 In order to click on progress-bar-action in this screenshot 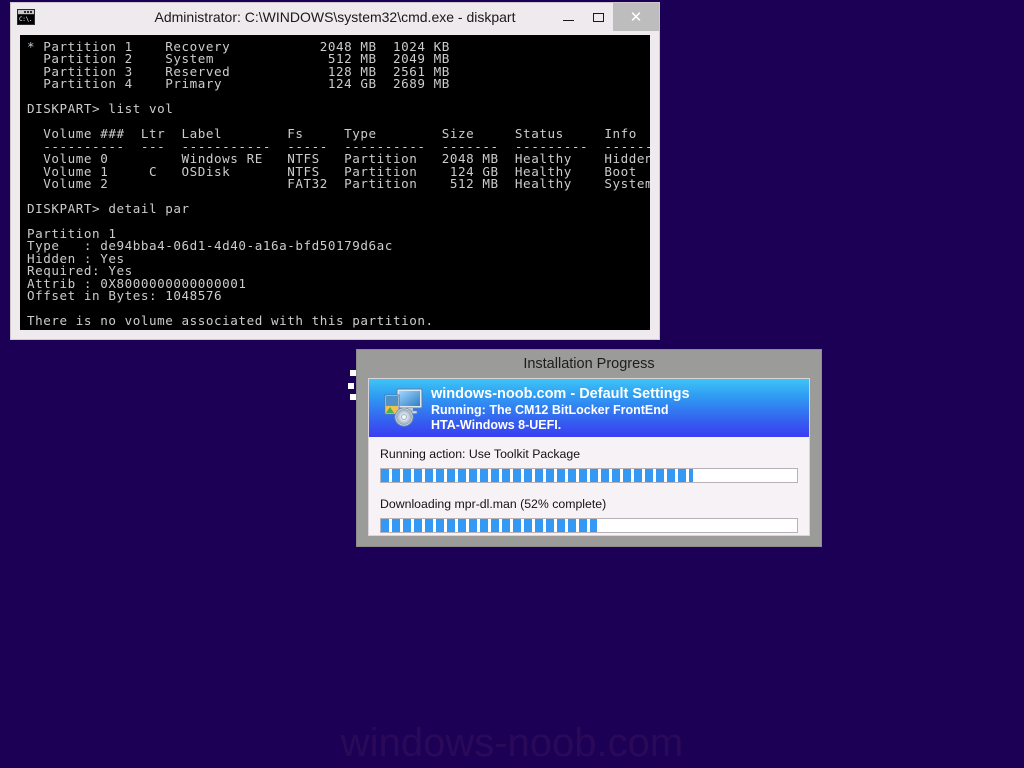, I will do `click(589, 475)`.